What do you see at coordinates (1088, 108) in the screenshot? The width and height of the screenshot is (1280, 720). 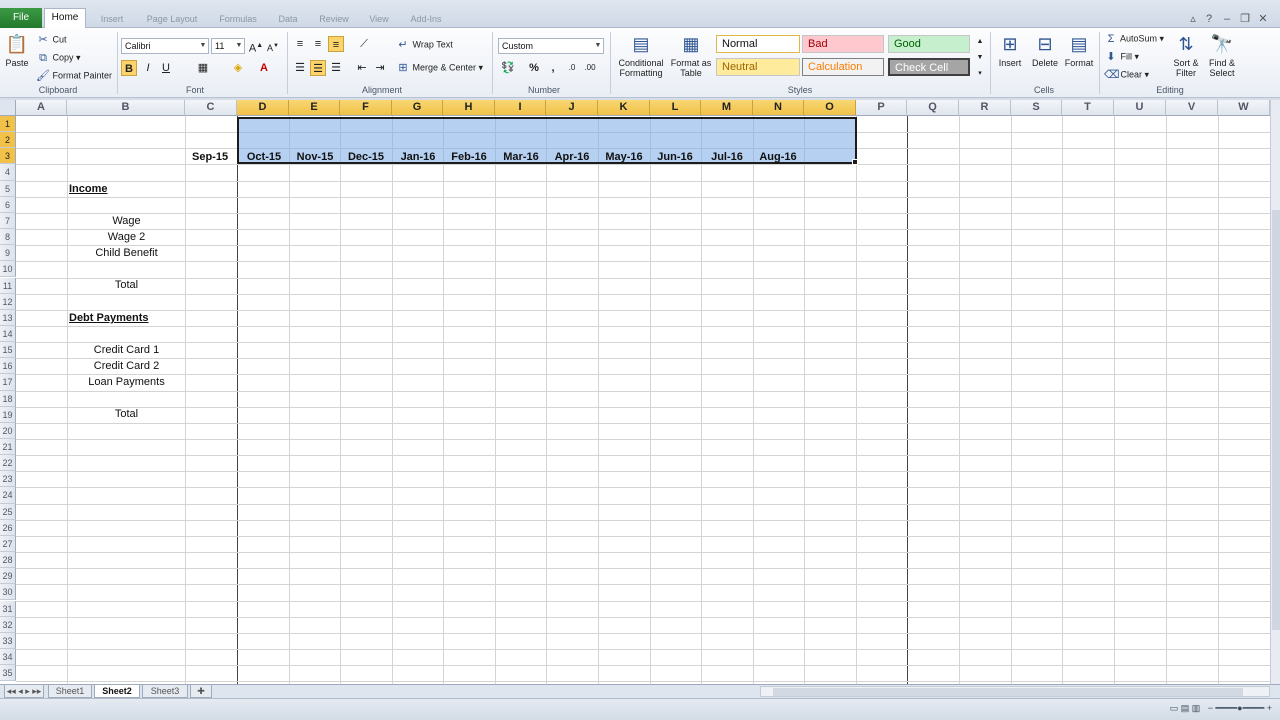 I see `column-header-t: T` at bounding box center [1088, 108].